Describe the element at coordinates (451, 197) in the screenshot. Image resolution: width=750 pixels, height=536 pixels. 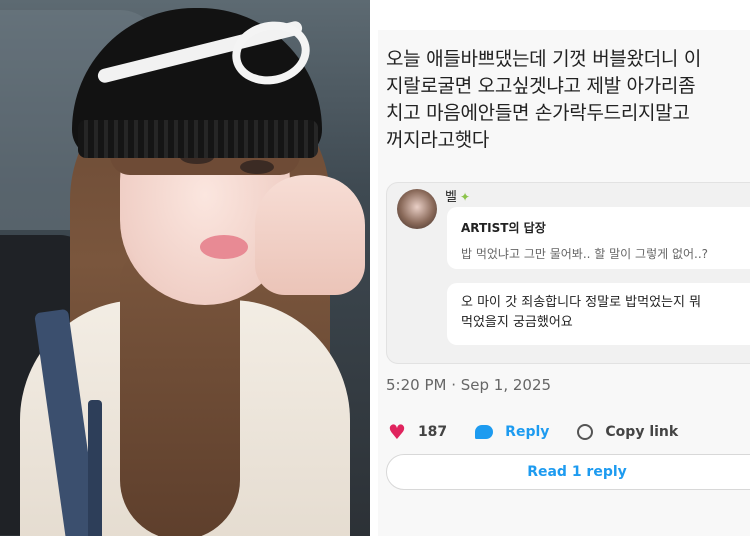
I see `username-text: 벨` at that location.